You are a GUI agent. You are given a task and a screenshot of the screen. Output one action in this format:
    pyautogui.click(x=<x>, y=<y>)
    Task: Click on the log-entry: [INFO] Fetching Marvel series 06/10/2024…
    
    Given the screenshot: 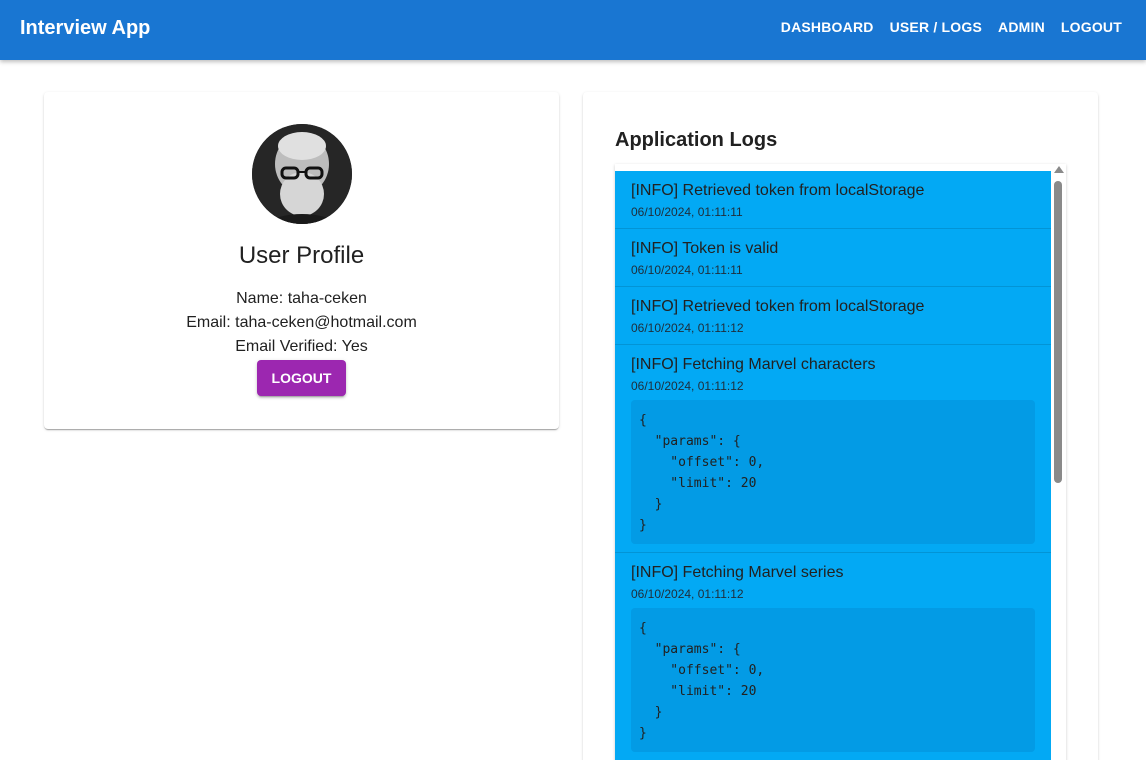 What is the action you would take?
    pyautogui.click(x=833, y=656)
    